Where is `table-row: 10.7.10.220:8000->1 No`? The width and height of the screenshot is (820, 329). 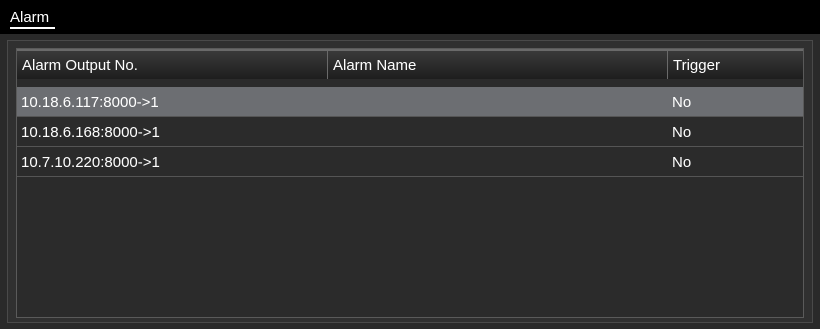 table-row: 10.7.10.220:8000->1 No is located at coordinates (410, 162).